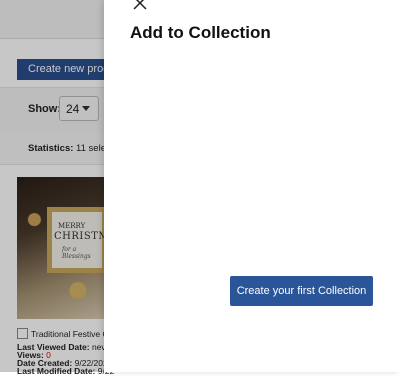  I want to click on drawer-title: Add to Collection, so click(200, 32).